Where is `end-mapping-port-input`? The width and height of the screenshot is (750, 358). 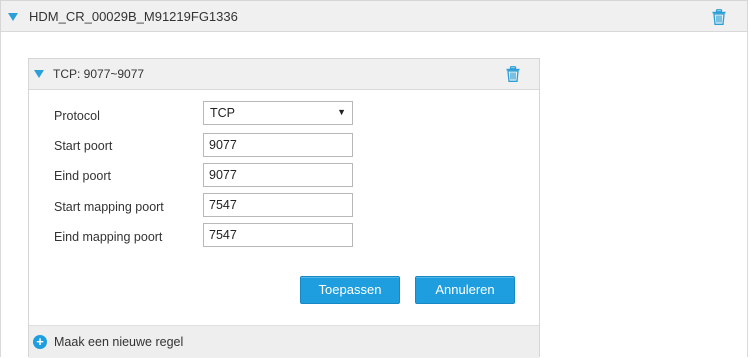 end-mapping-port-input is located at coordinates (278, 235).